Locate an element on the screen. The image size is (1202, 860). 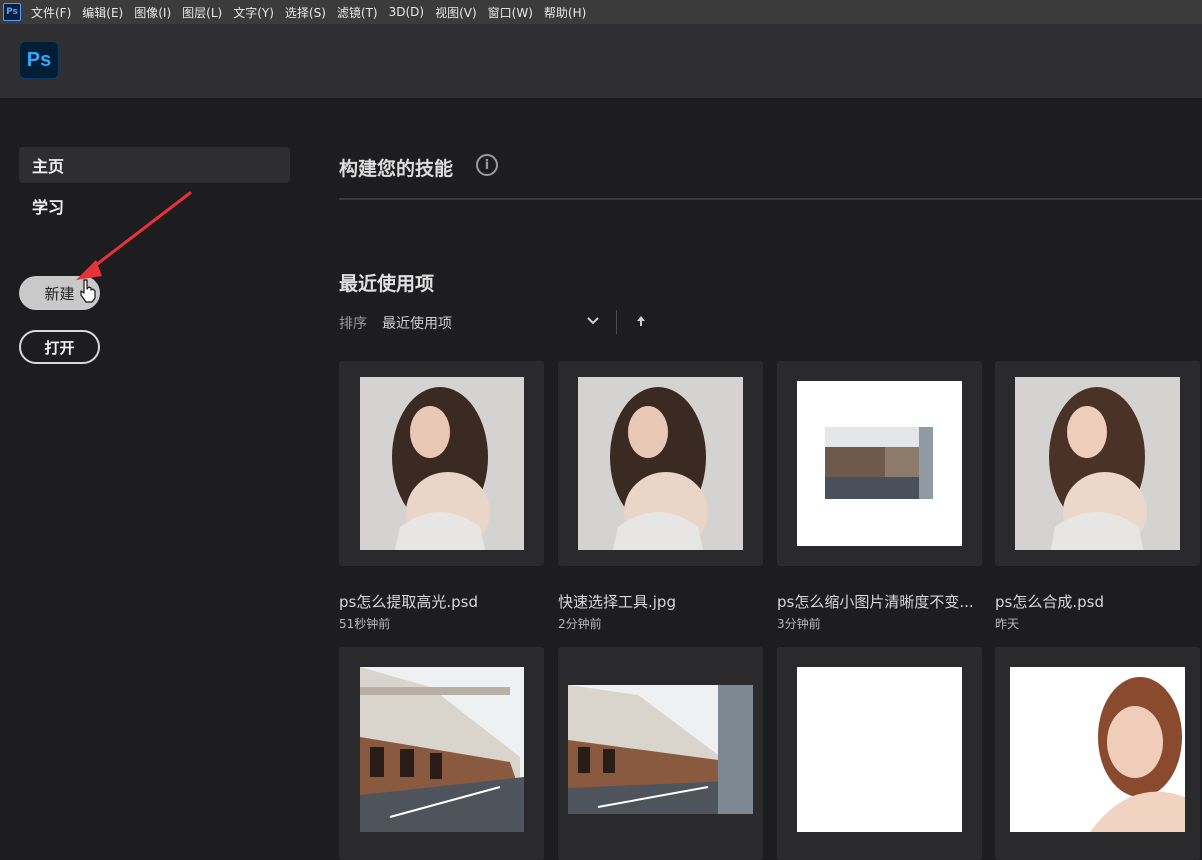
sidebar-item-learn: 学习 is located at coordinates (154, 206).